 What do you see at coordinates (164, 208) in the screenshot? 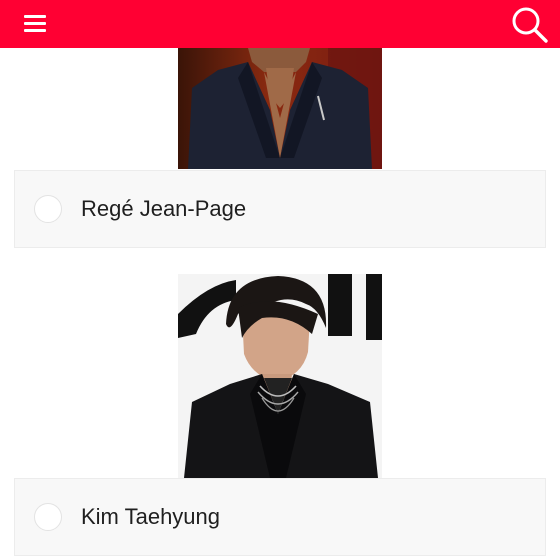
I see `option-label: Regé Jean-Page` at bounding box center [164, 208].